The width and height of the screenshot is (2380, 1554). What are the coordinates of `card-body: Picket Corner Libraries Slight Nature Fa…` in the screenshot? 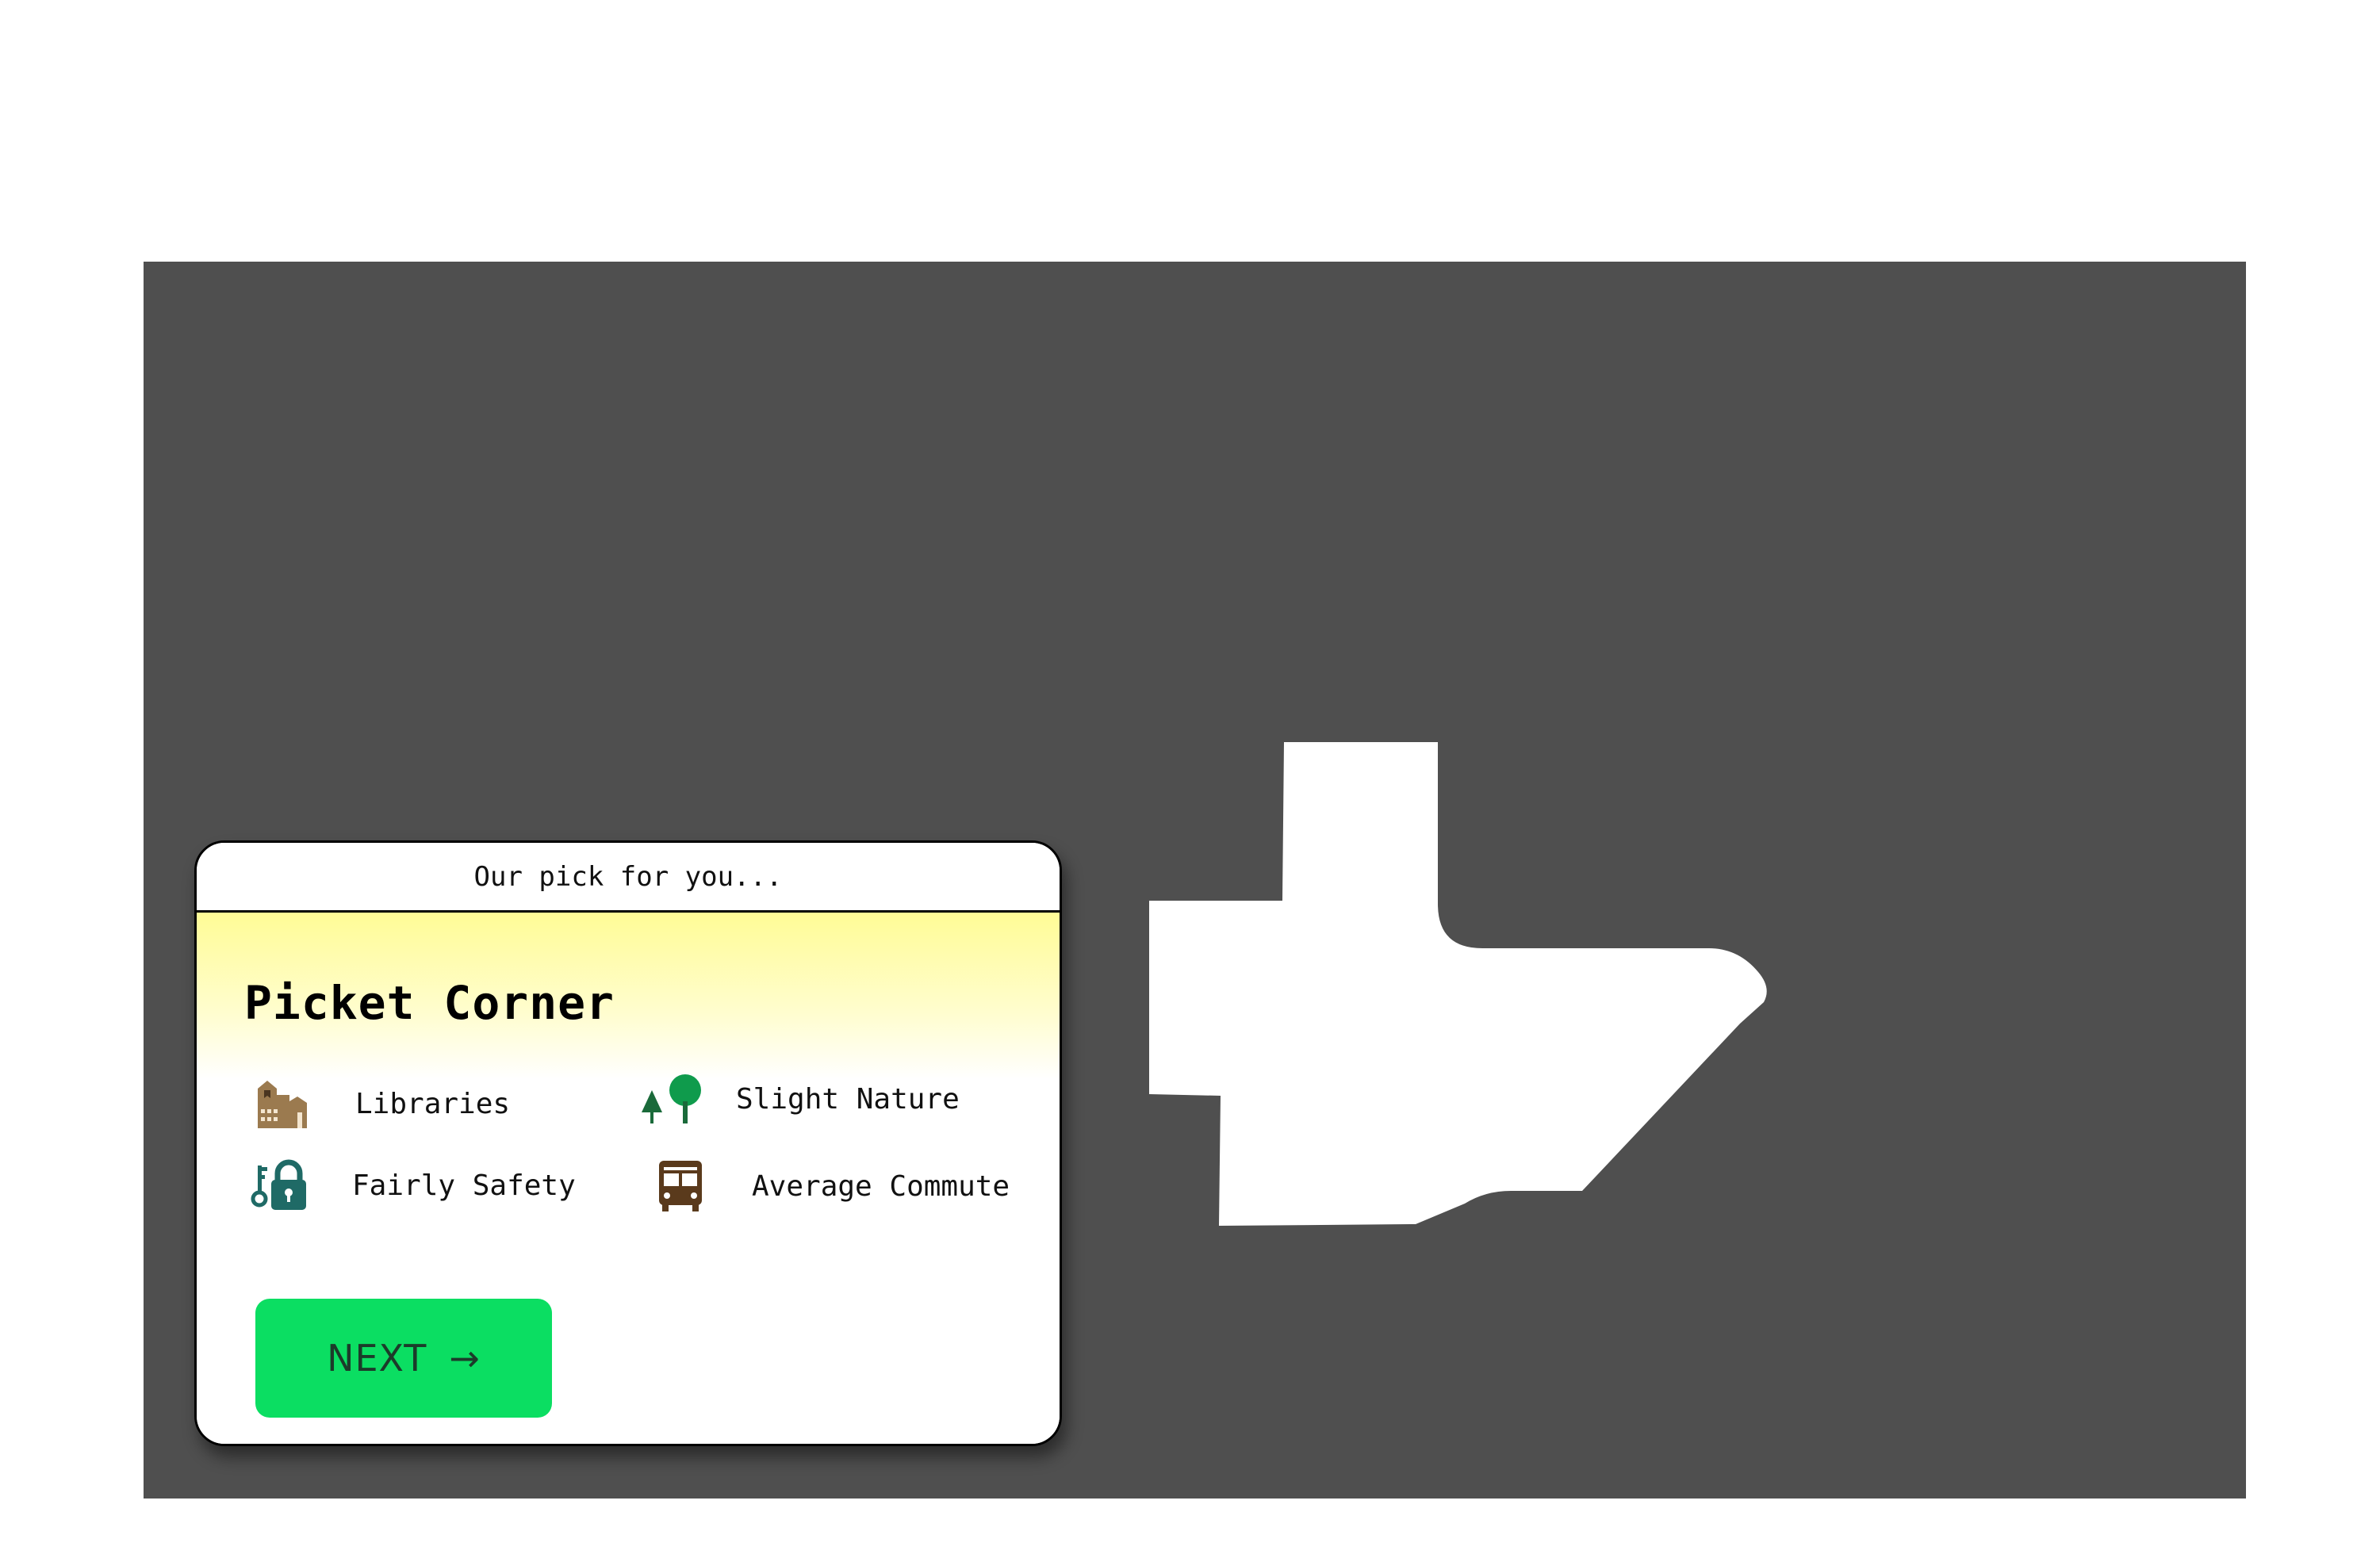 It's located at (628, 1178).